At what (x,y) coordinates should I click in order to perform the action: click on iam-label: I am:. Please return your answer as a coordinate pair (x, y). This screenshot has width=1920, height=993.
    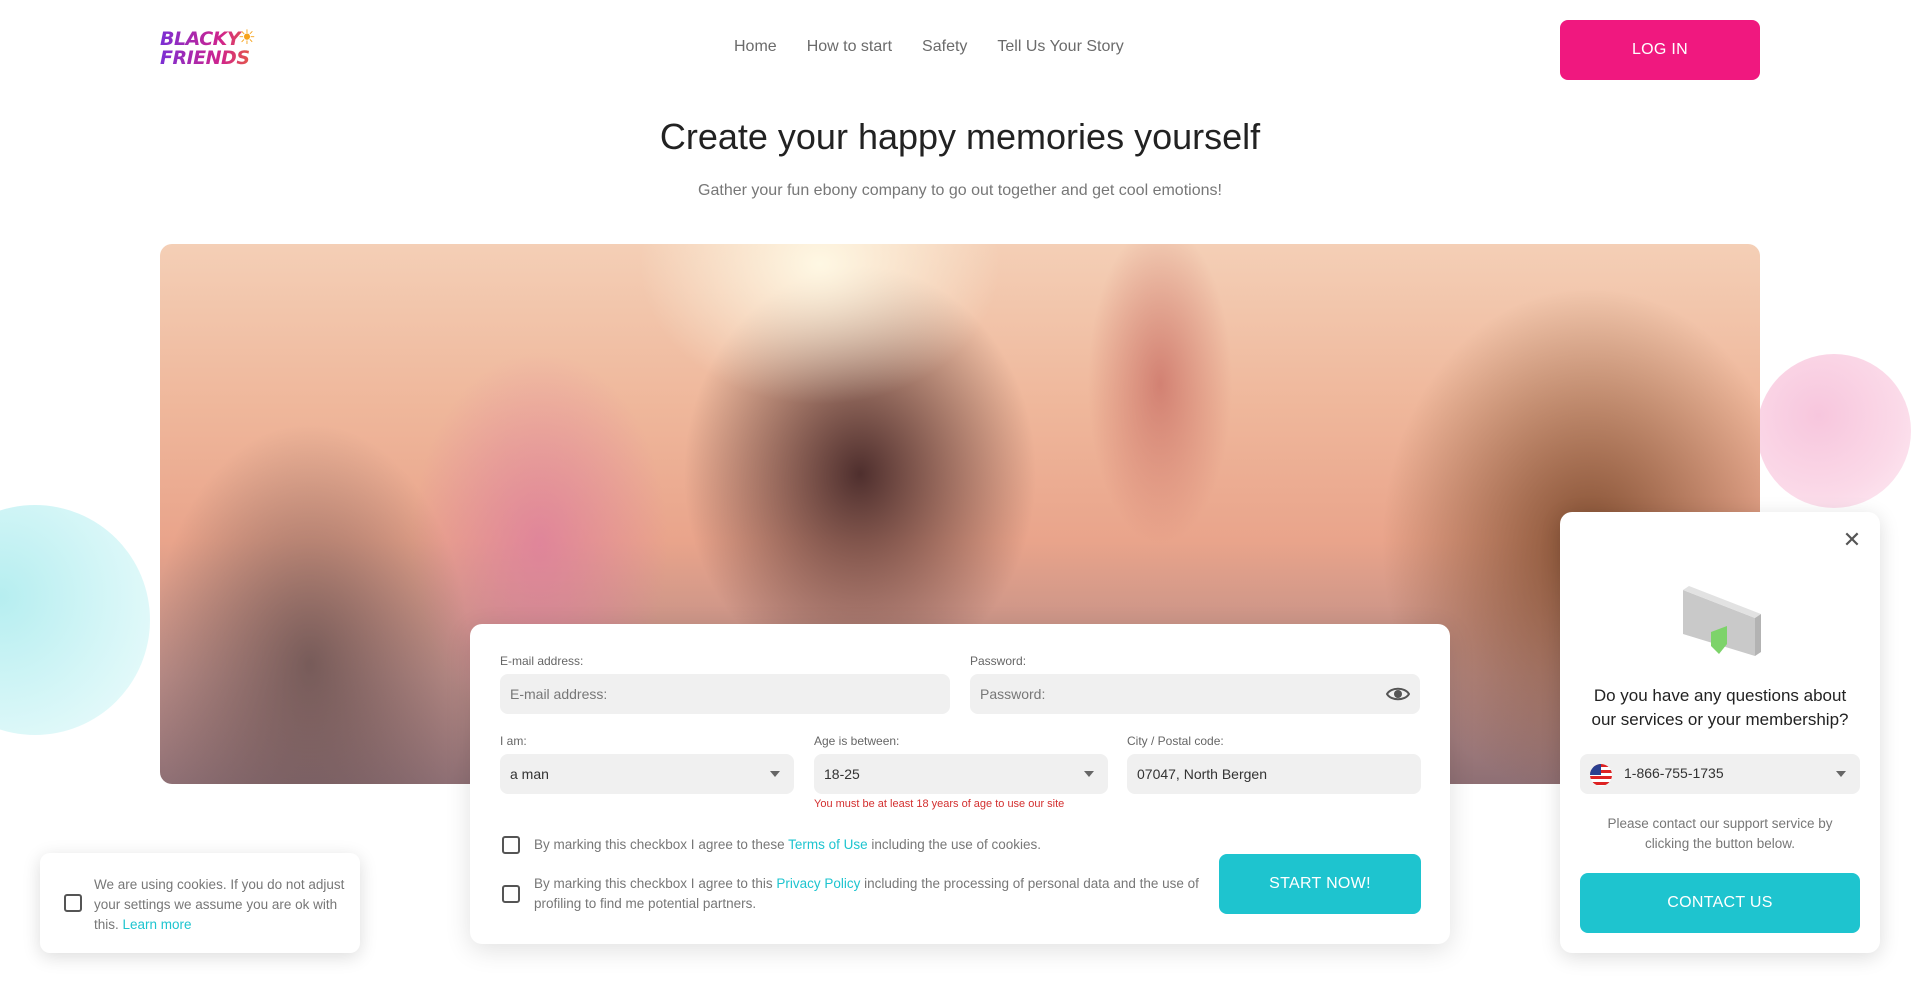
    Looking at the image, I should click on (513, 741).